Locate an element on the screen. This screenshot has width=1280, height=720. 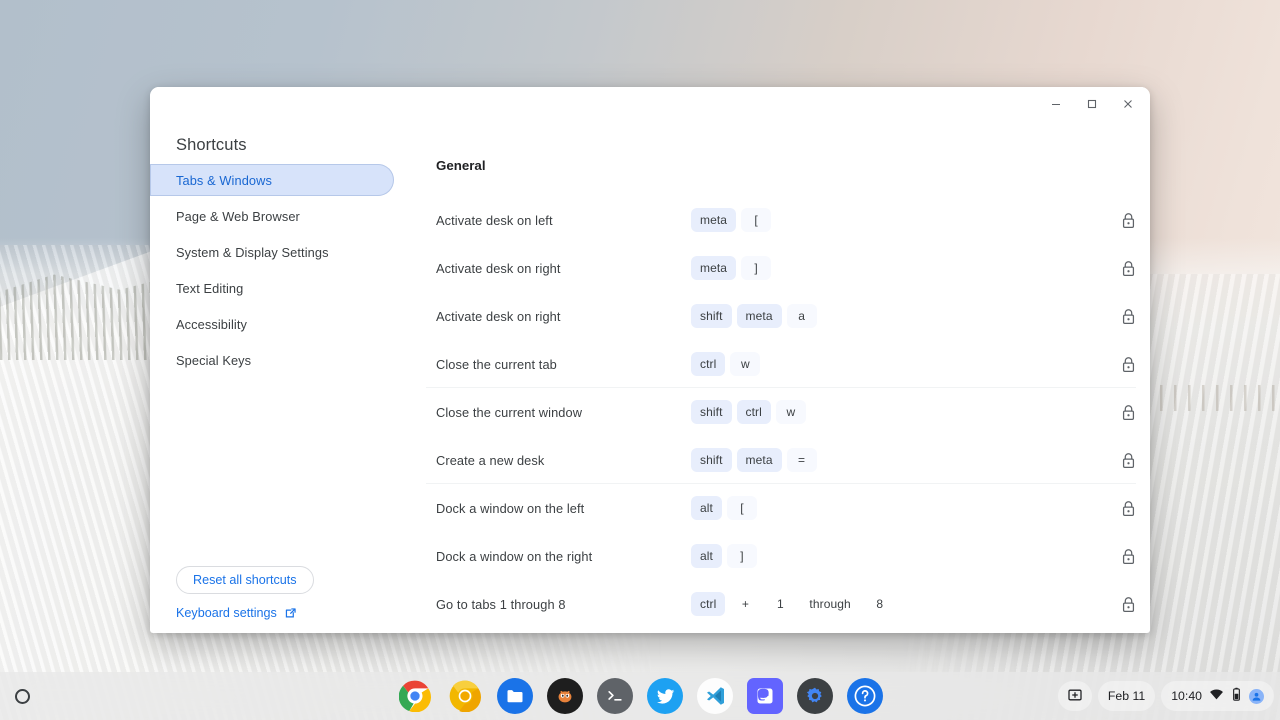
shelf-app-files is located at coordinates (515, 696).